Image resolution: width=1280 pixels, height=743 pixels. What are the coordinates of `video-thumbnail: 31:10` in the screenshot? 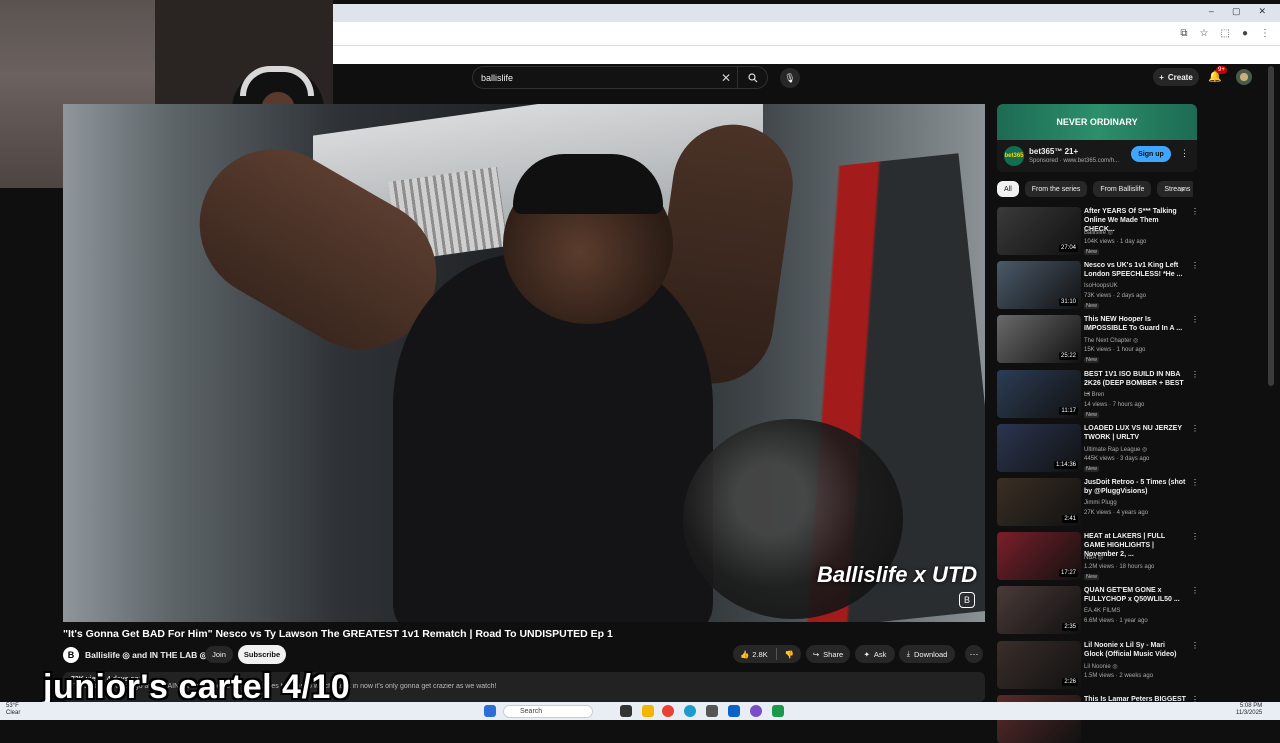 It's located at (1039, 285).